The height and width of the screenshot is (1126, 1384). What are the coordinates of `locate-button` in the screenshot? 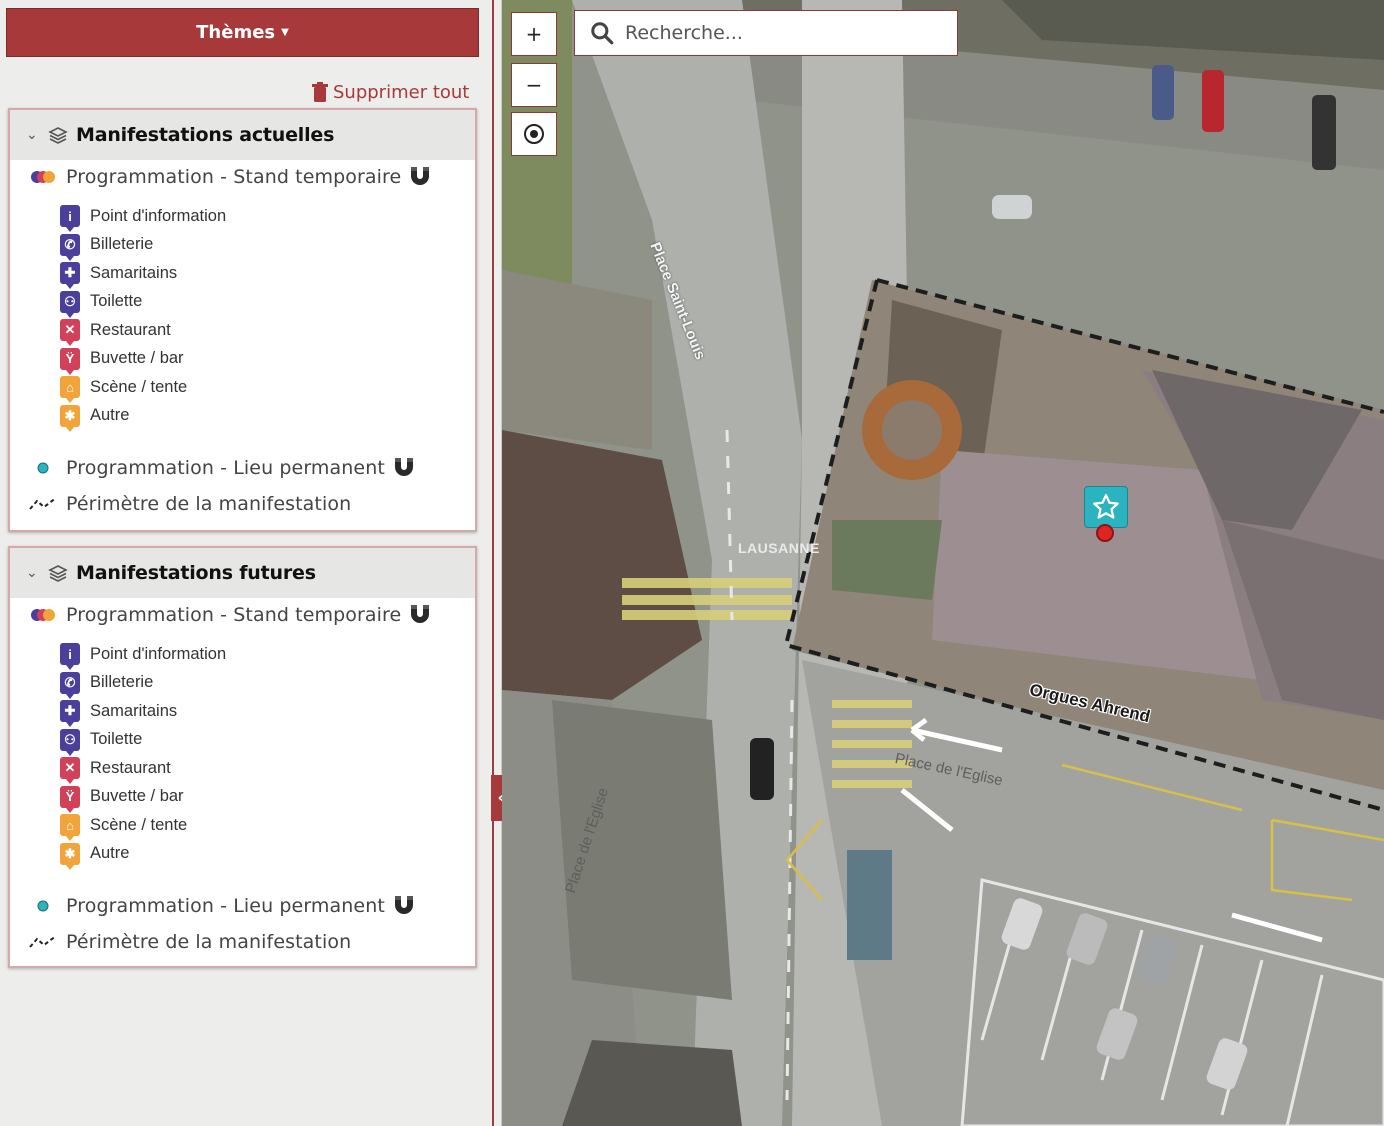 It's located at (534, 134).